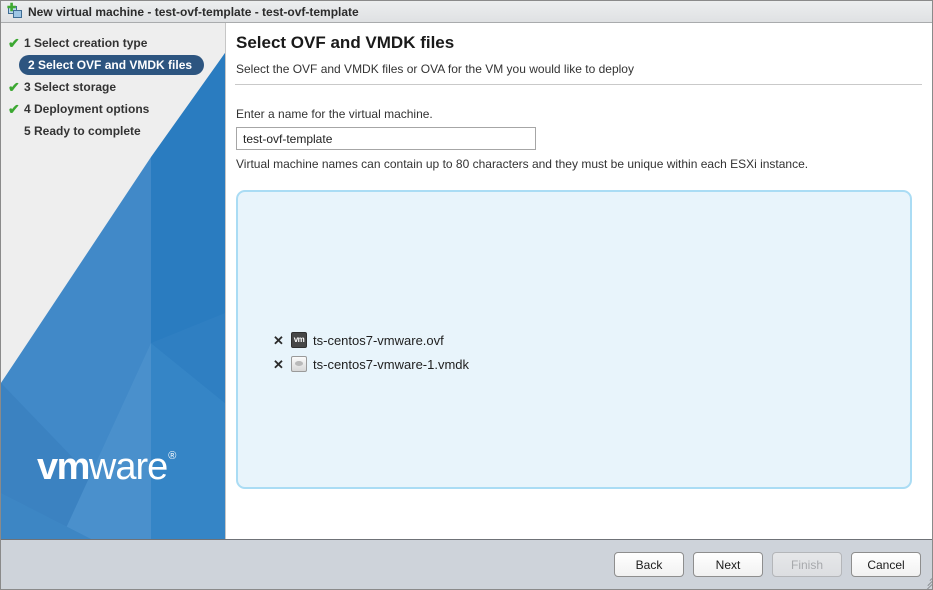 This screenshot has width=933, height=590. Describe the element at coordinates (345, 42) in the screenshot. I see `page-title: Select OVF and VMDK files` at that location.